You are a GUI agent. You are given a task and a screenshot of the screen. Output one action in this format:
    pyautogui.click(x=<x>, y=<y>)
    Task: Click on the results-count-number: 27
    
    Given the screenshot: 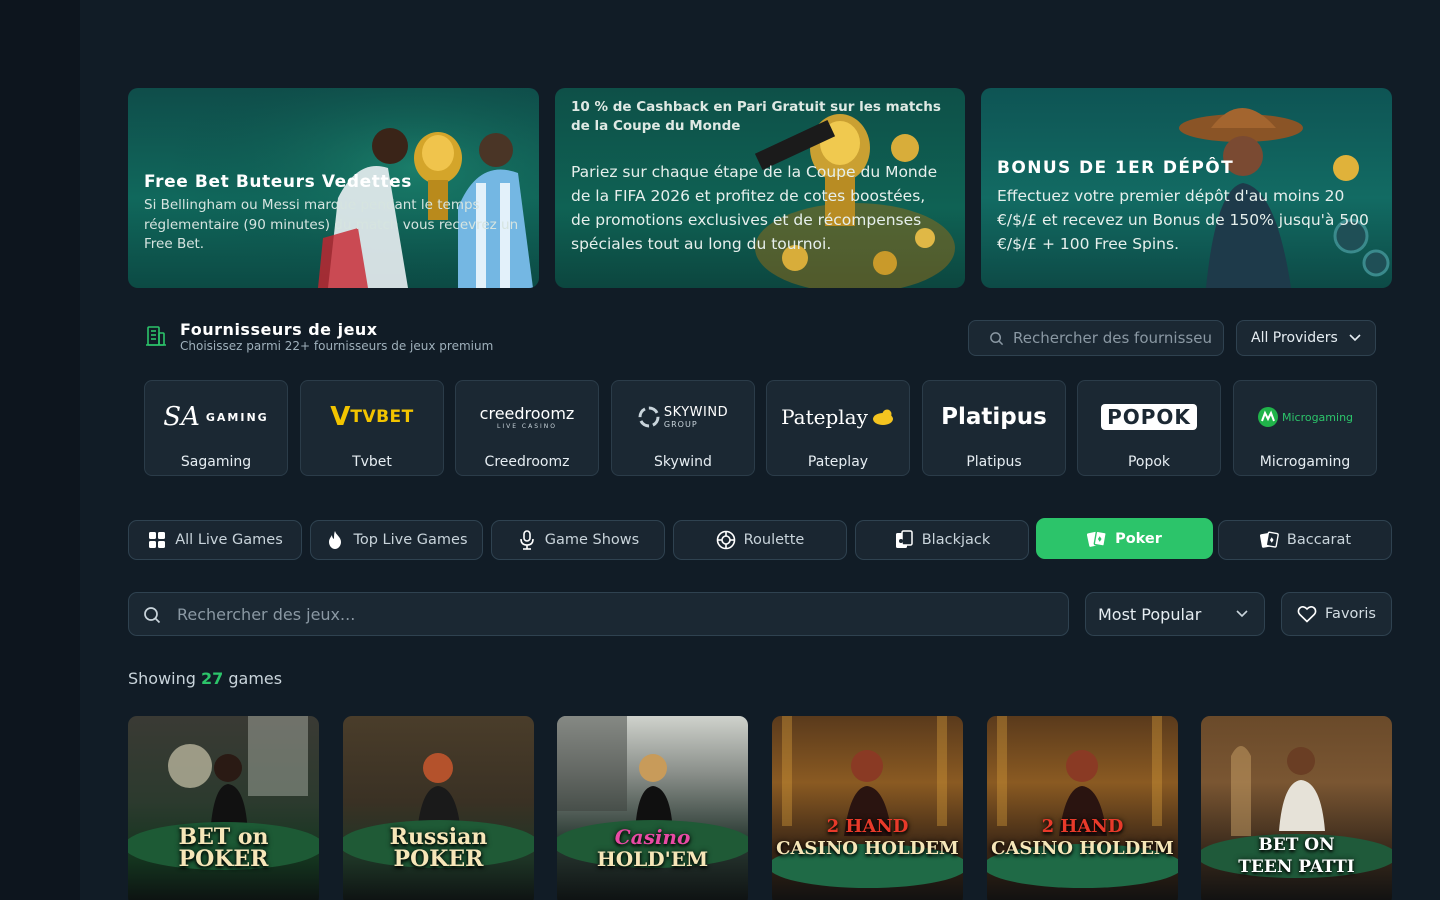 What is the action you would take?
    pyautogui.click(x=212, y=678)
    